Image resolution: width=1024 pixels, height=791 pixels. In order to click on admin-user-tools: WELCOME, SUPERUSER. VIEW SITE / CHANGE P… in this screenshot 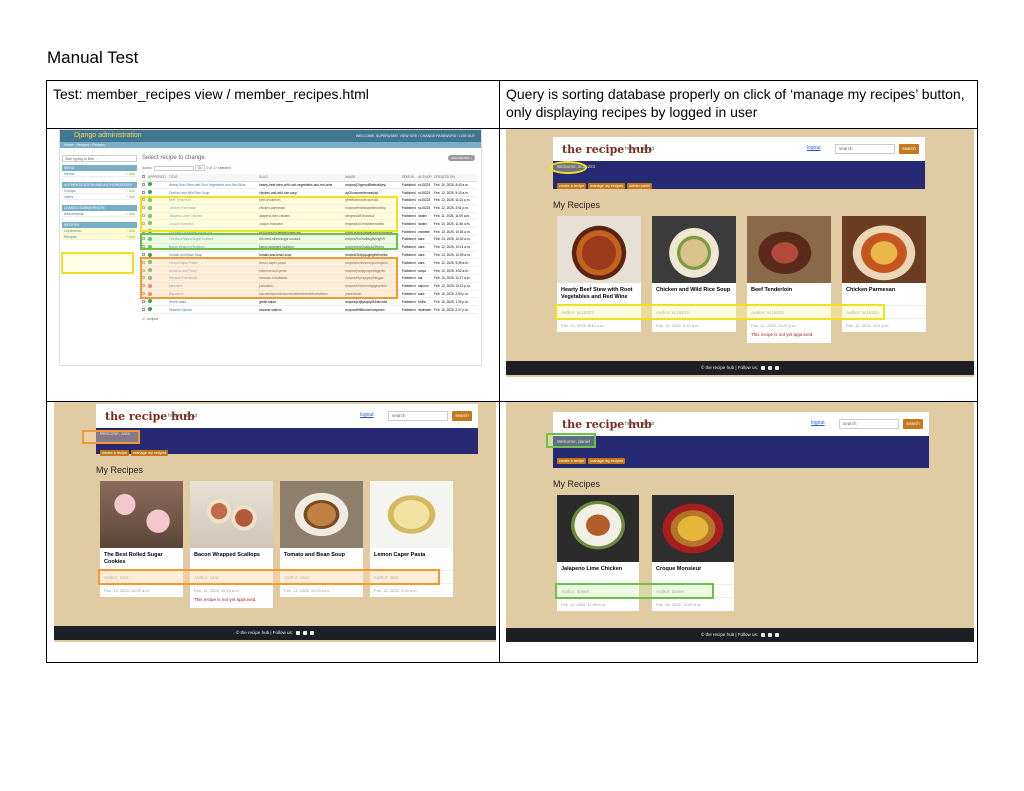, I will do `click(415, 136)`.